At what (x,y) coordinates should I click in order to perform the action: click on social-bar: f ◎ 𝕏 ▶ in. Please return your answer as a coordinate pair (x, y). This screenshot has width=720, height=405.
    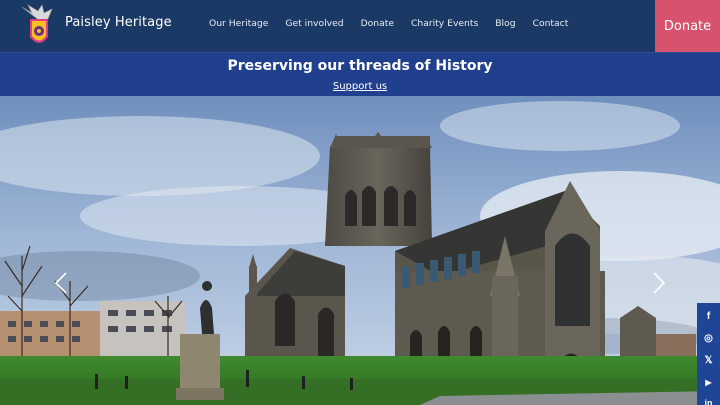
    Looking at the image, I should click on (708, 354).